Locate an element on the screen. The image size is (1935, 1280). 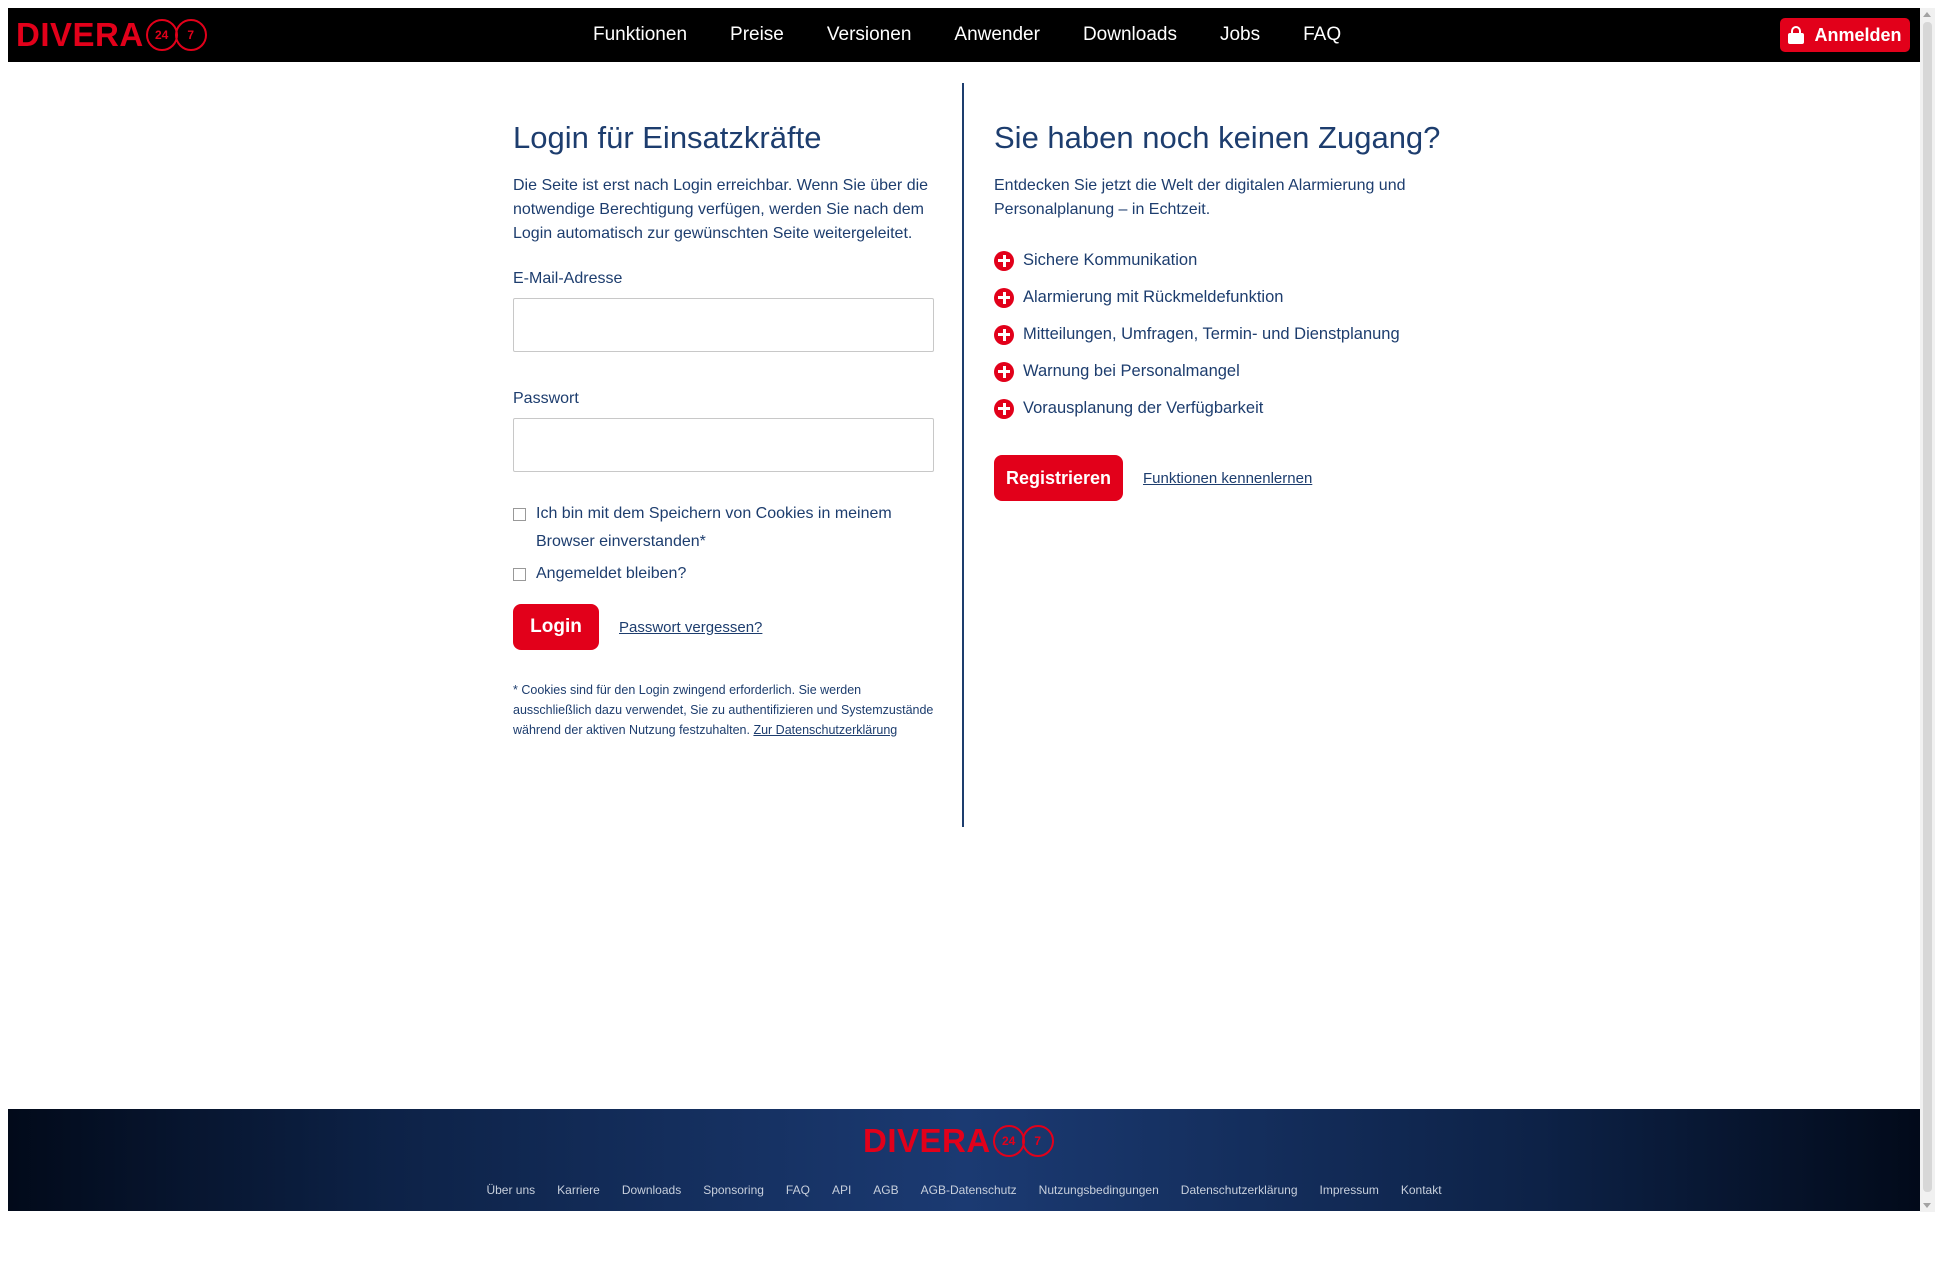
register-button: Registrieren is located at coordinates (1058, 478).